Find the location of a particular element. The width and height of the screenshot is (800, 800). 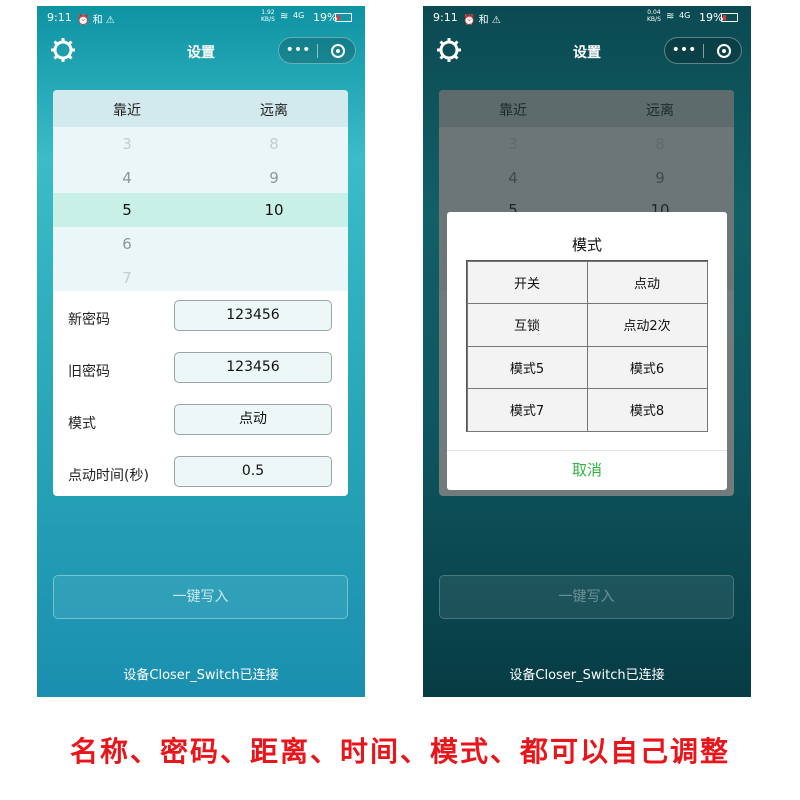

mode-row: 模式 点动 is located at coordinates (200, 421).